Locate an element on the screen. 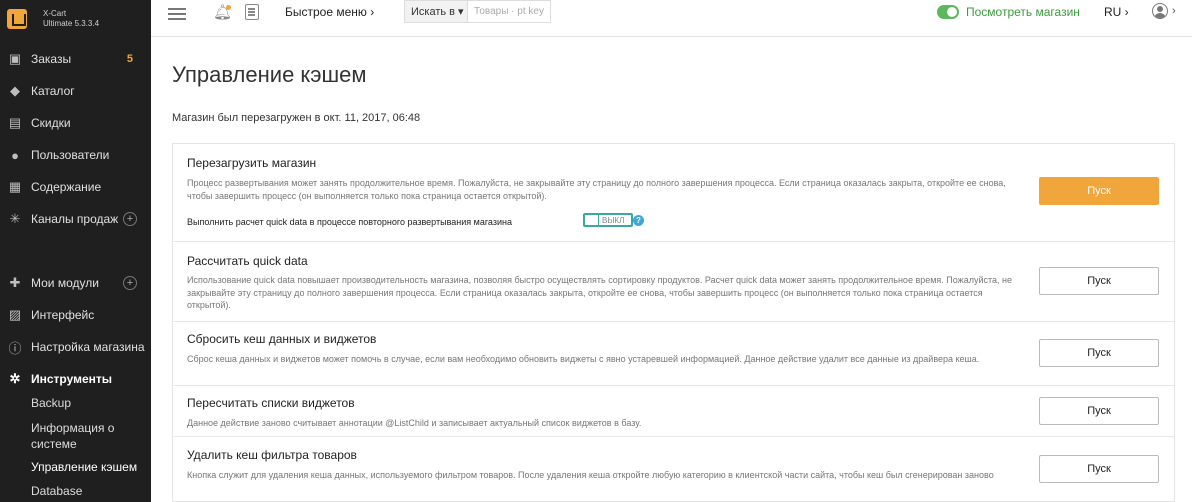  sidebar-subitem-system-info: Информация о системе is located at coordinates (81, 436).